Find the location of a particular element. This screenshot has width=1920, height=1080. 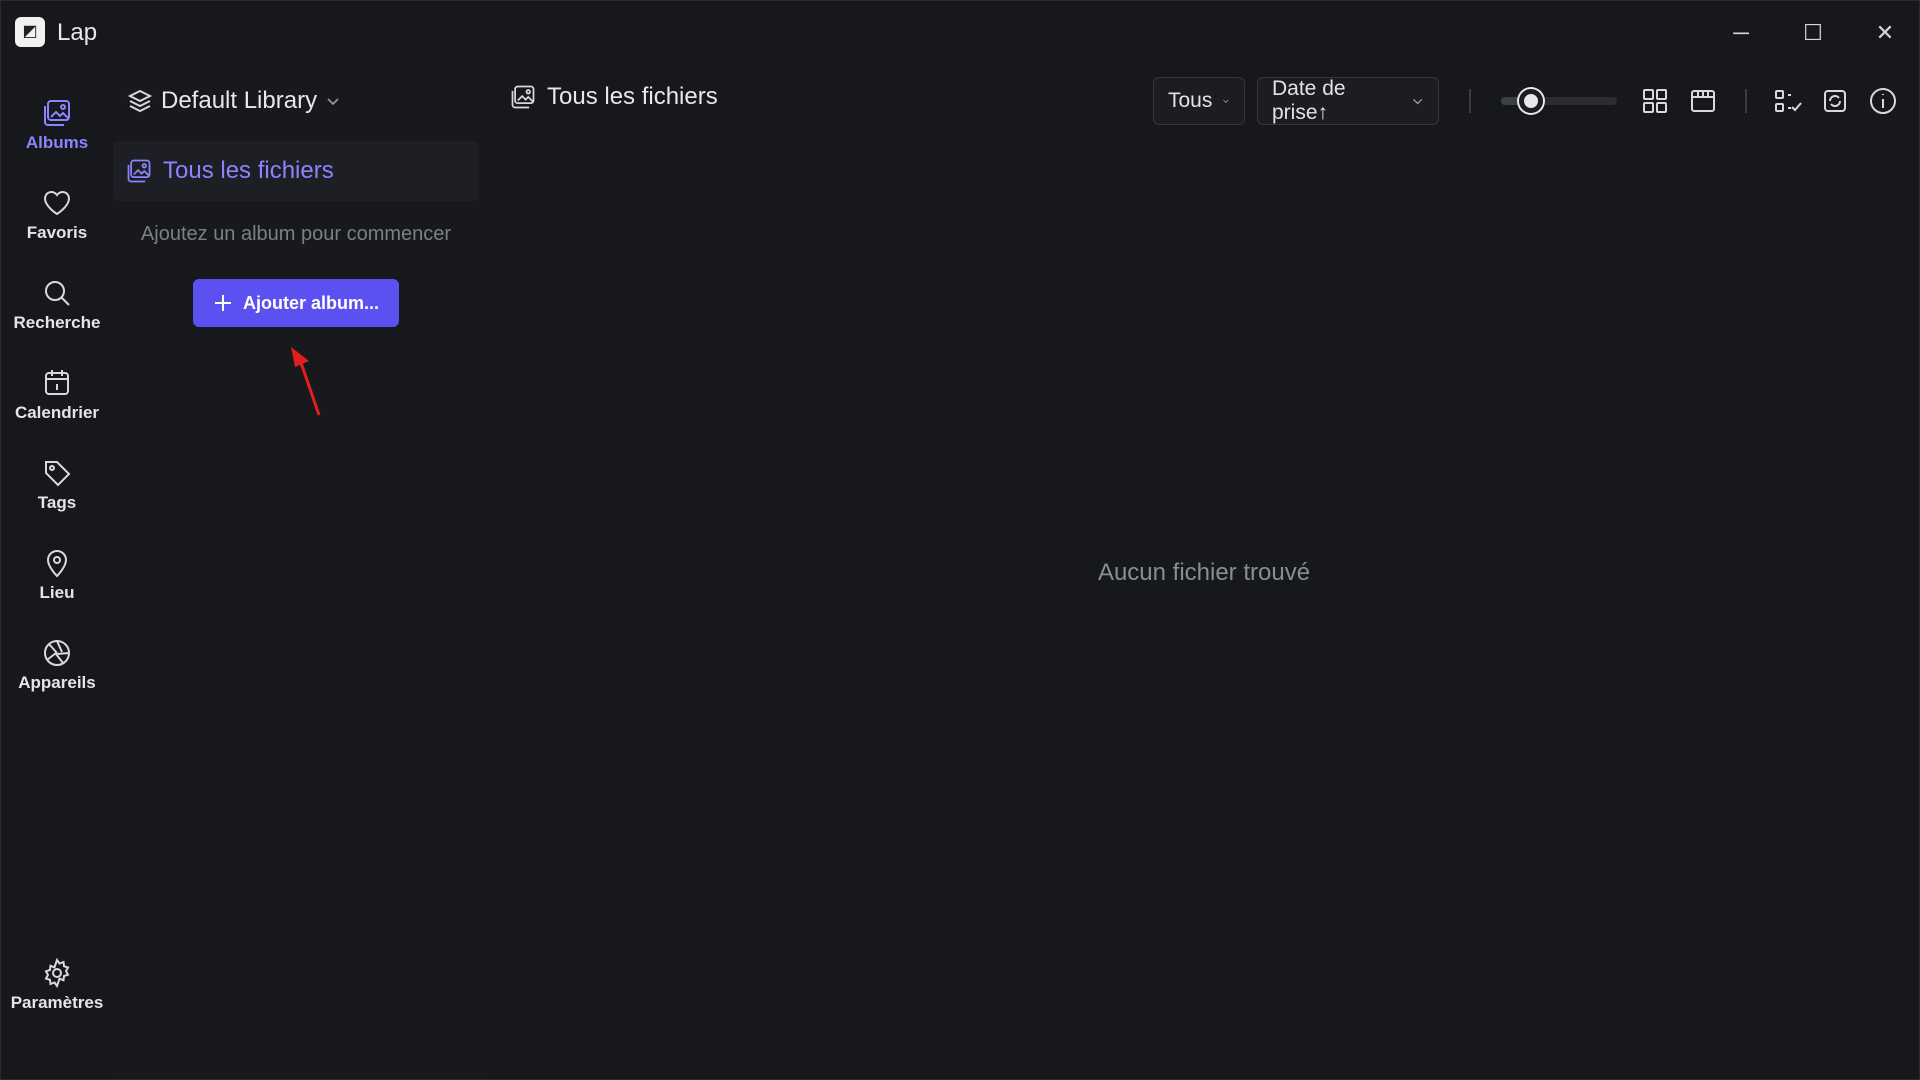

search-icon is located at coordinates (57, 293).